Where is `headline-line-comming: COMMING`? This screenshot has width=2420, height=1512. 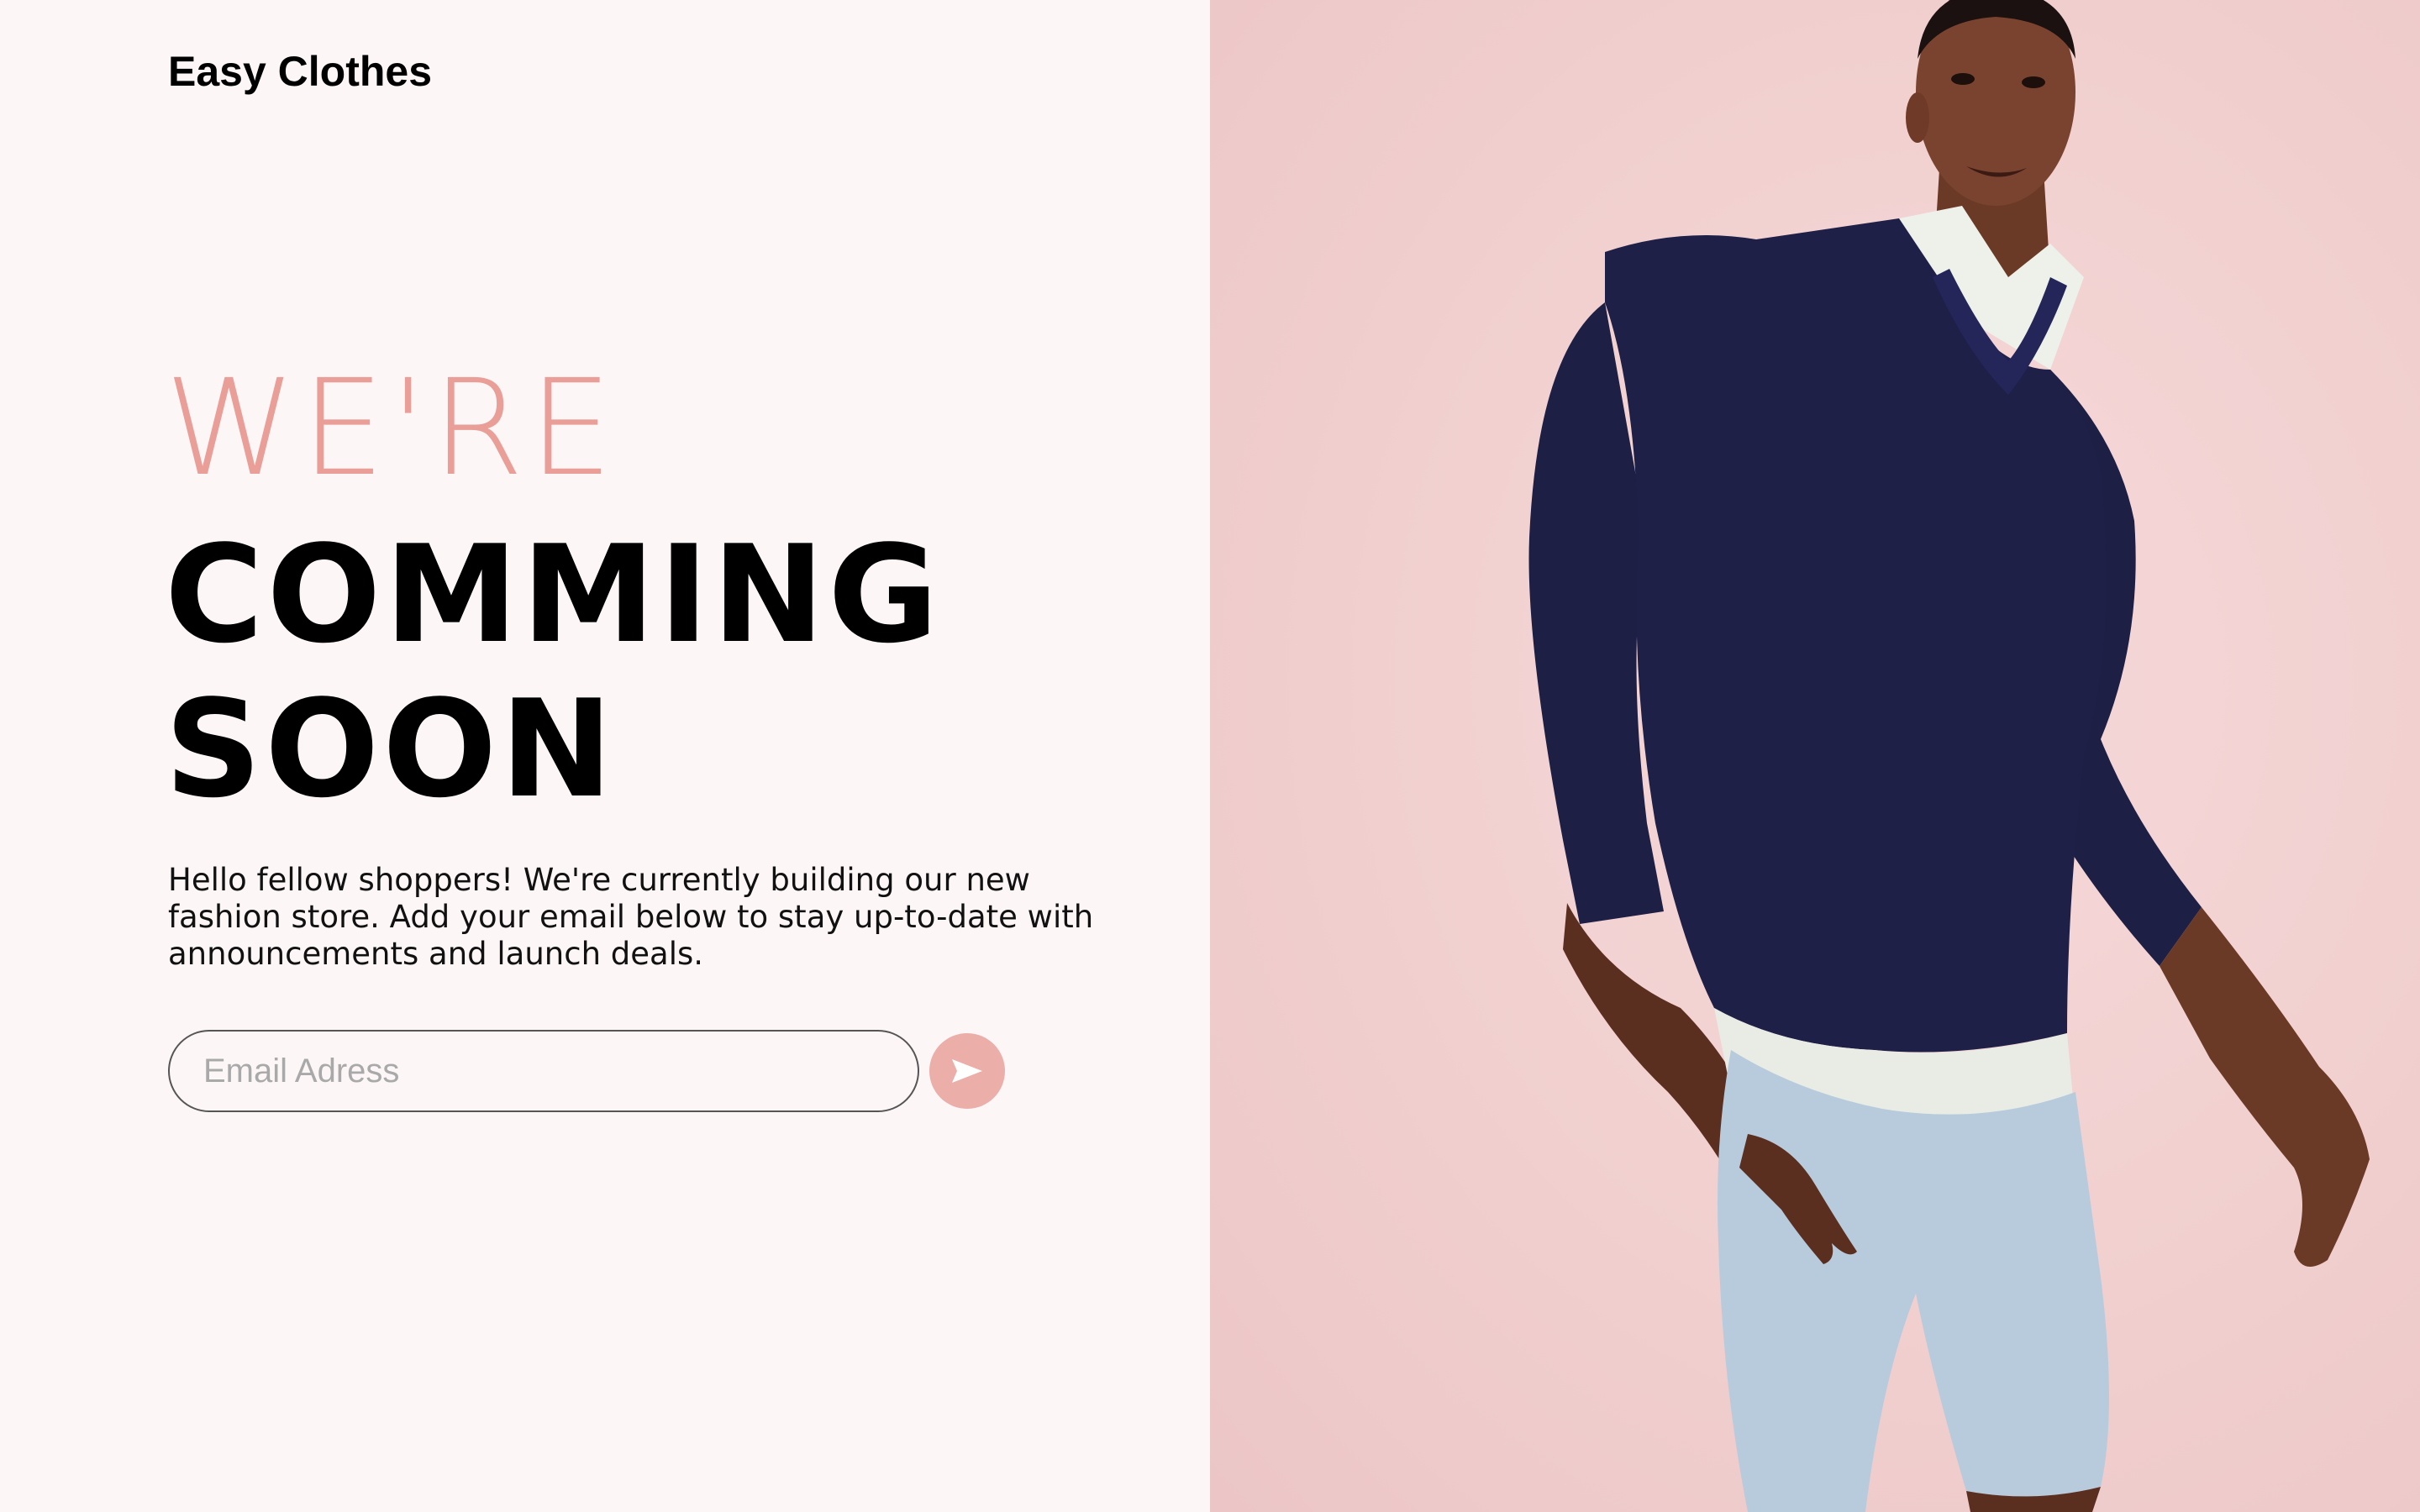 headline-line-comming: COMMING is located at coordinates (553, 594).